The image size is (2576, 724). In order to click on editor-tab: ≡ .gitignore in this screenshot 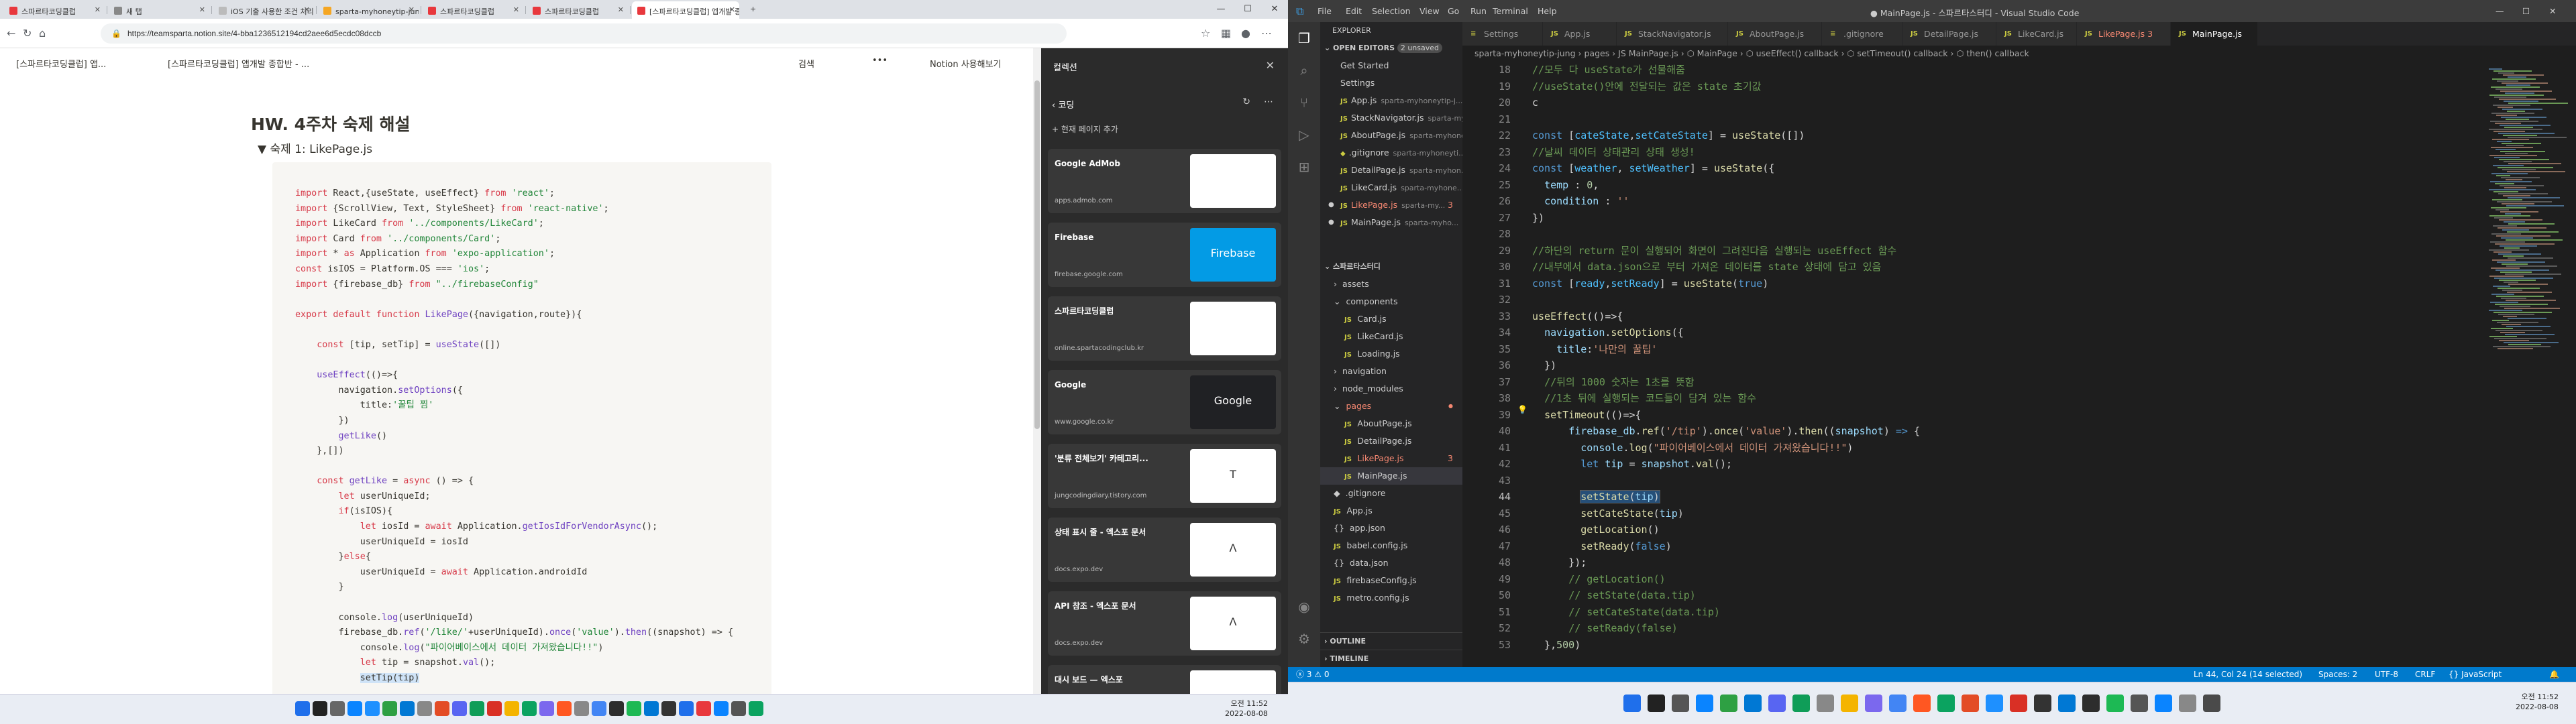, I will do `click(1862, 34)`.